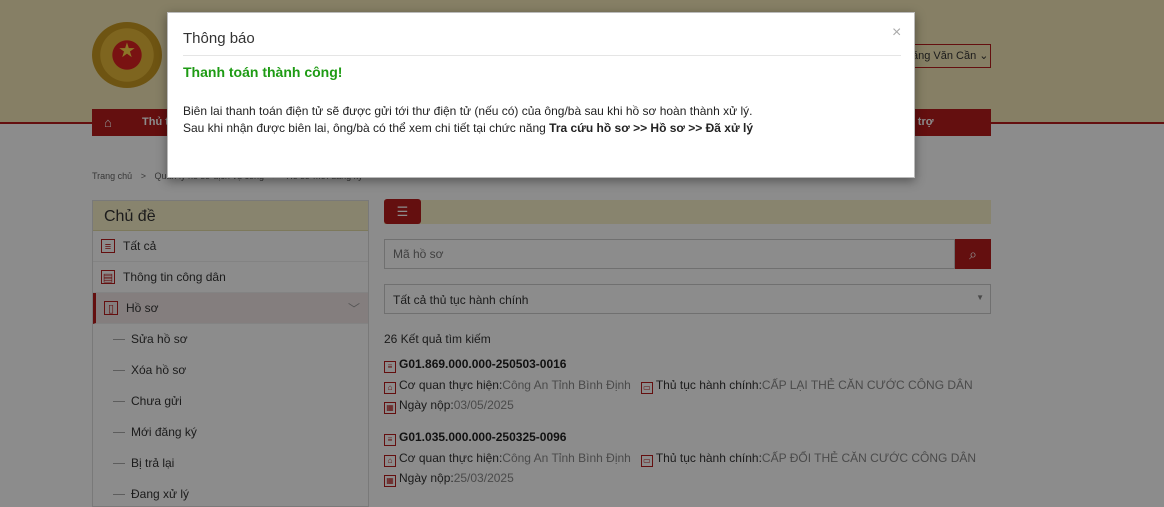  I want to click on receipt-lookup-path: Tra cứu hồ sơ >> Hồ sơ >> Đã xử lý, so click(651, 128).